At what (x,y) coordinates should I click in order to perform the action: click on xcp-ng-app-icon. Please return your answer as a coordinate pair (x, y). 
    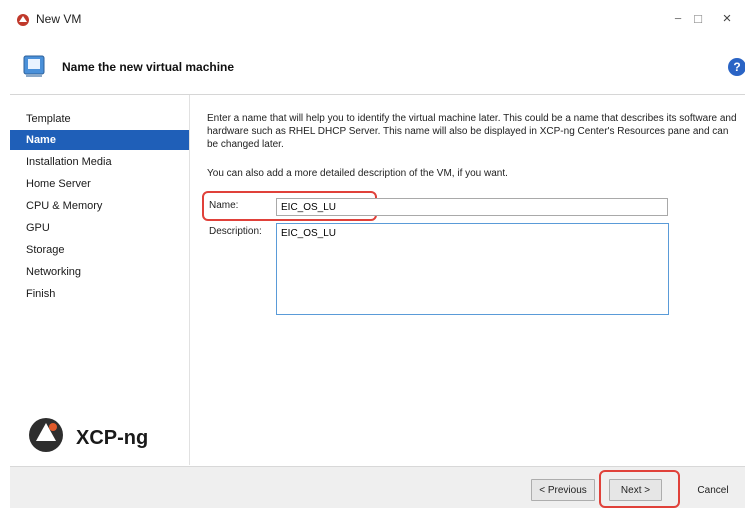
    Looking at the image, I should click on (23, 20).